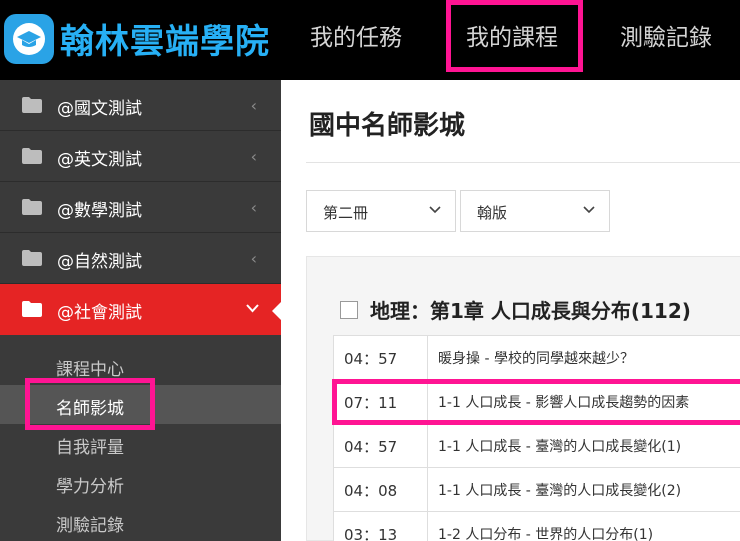  Describe the element at coordinates (90, 409) in the screenshot. I see `sub-item-label: 名師影城` at that location.